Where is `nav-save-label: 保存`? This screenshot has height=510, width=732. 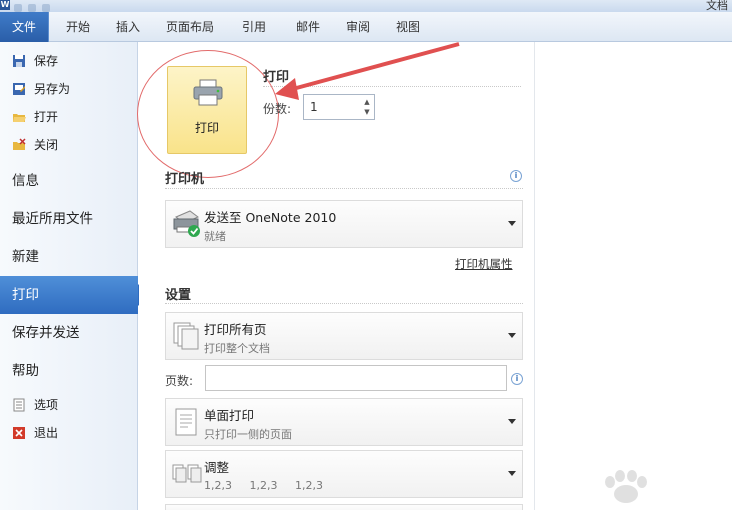 nav-save-label: 保存 is located at coordinates (46, 61).